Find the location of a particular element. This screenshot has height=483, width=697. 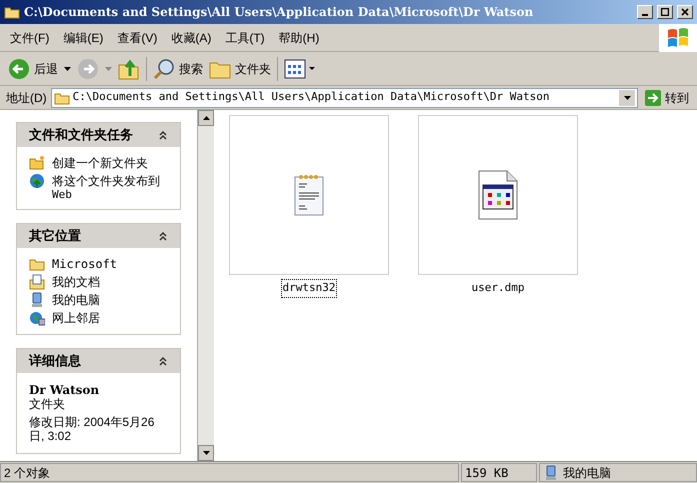

status-size: 159 KB is located at coordinates (499, 472).